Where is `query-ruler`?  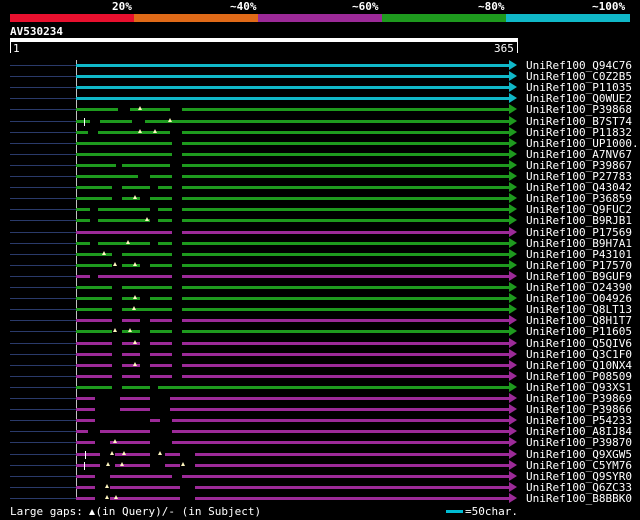 query-ruler is located at coordinates (264, 40).